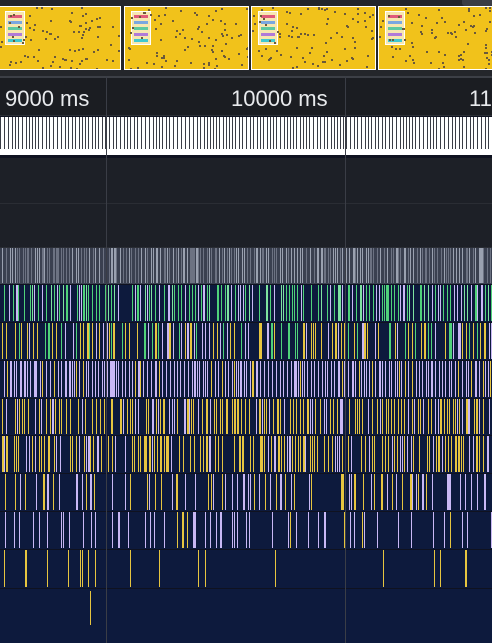 This screenshot has height=643, width=492. What do you see at coordinates (246, 569) in the screenshot?
I see `sparse-track-bg` at bounding box center [246, 569].